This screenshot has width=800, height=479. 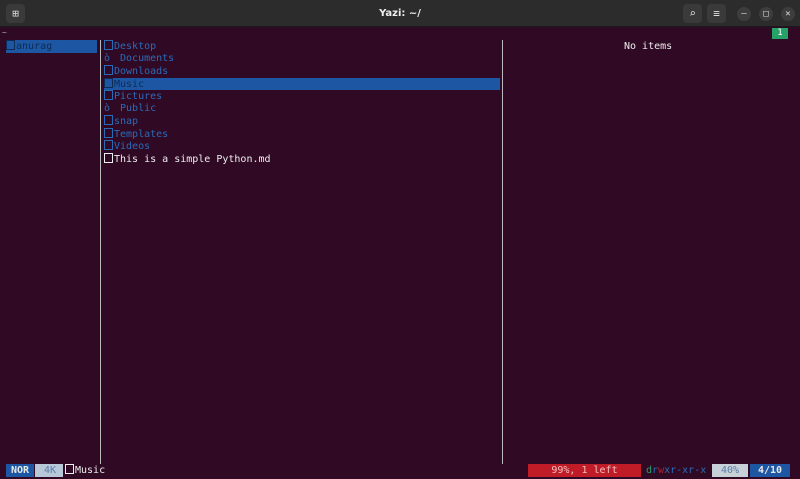 I want to click on current-path: ~, so click(x=4, y=32).